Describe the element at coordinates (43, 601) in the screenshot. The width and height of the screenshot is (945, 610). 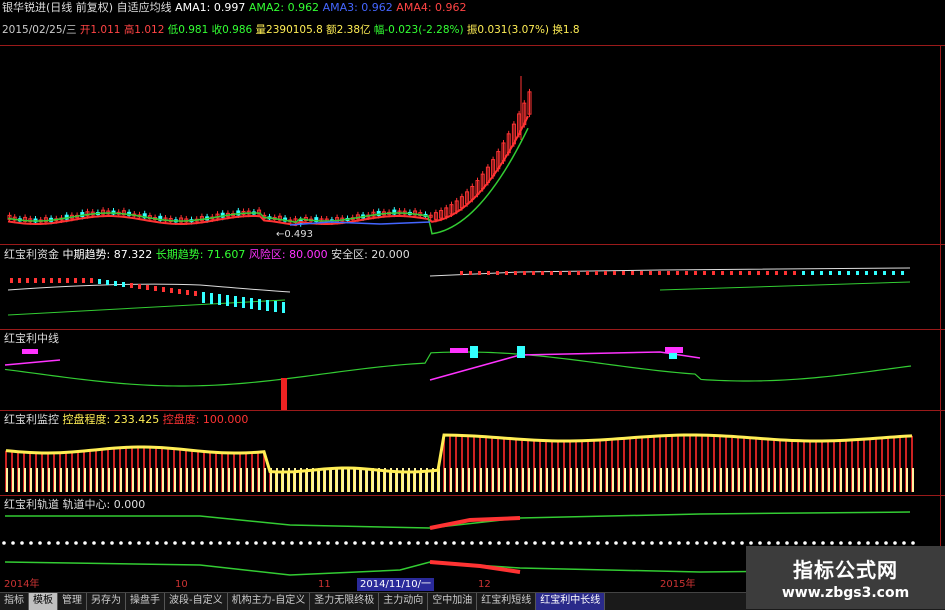
I see `tab-template: 模板` at that location.